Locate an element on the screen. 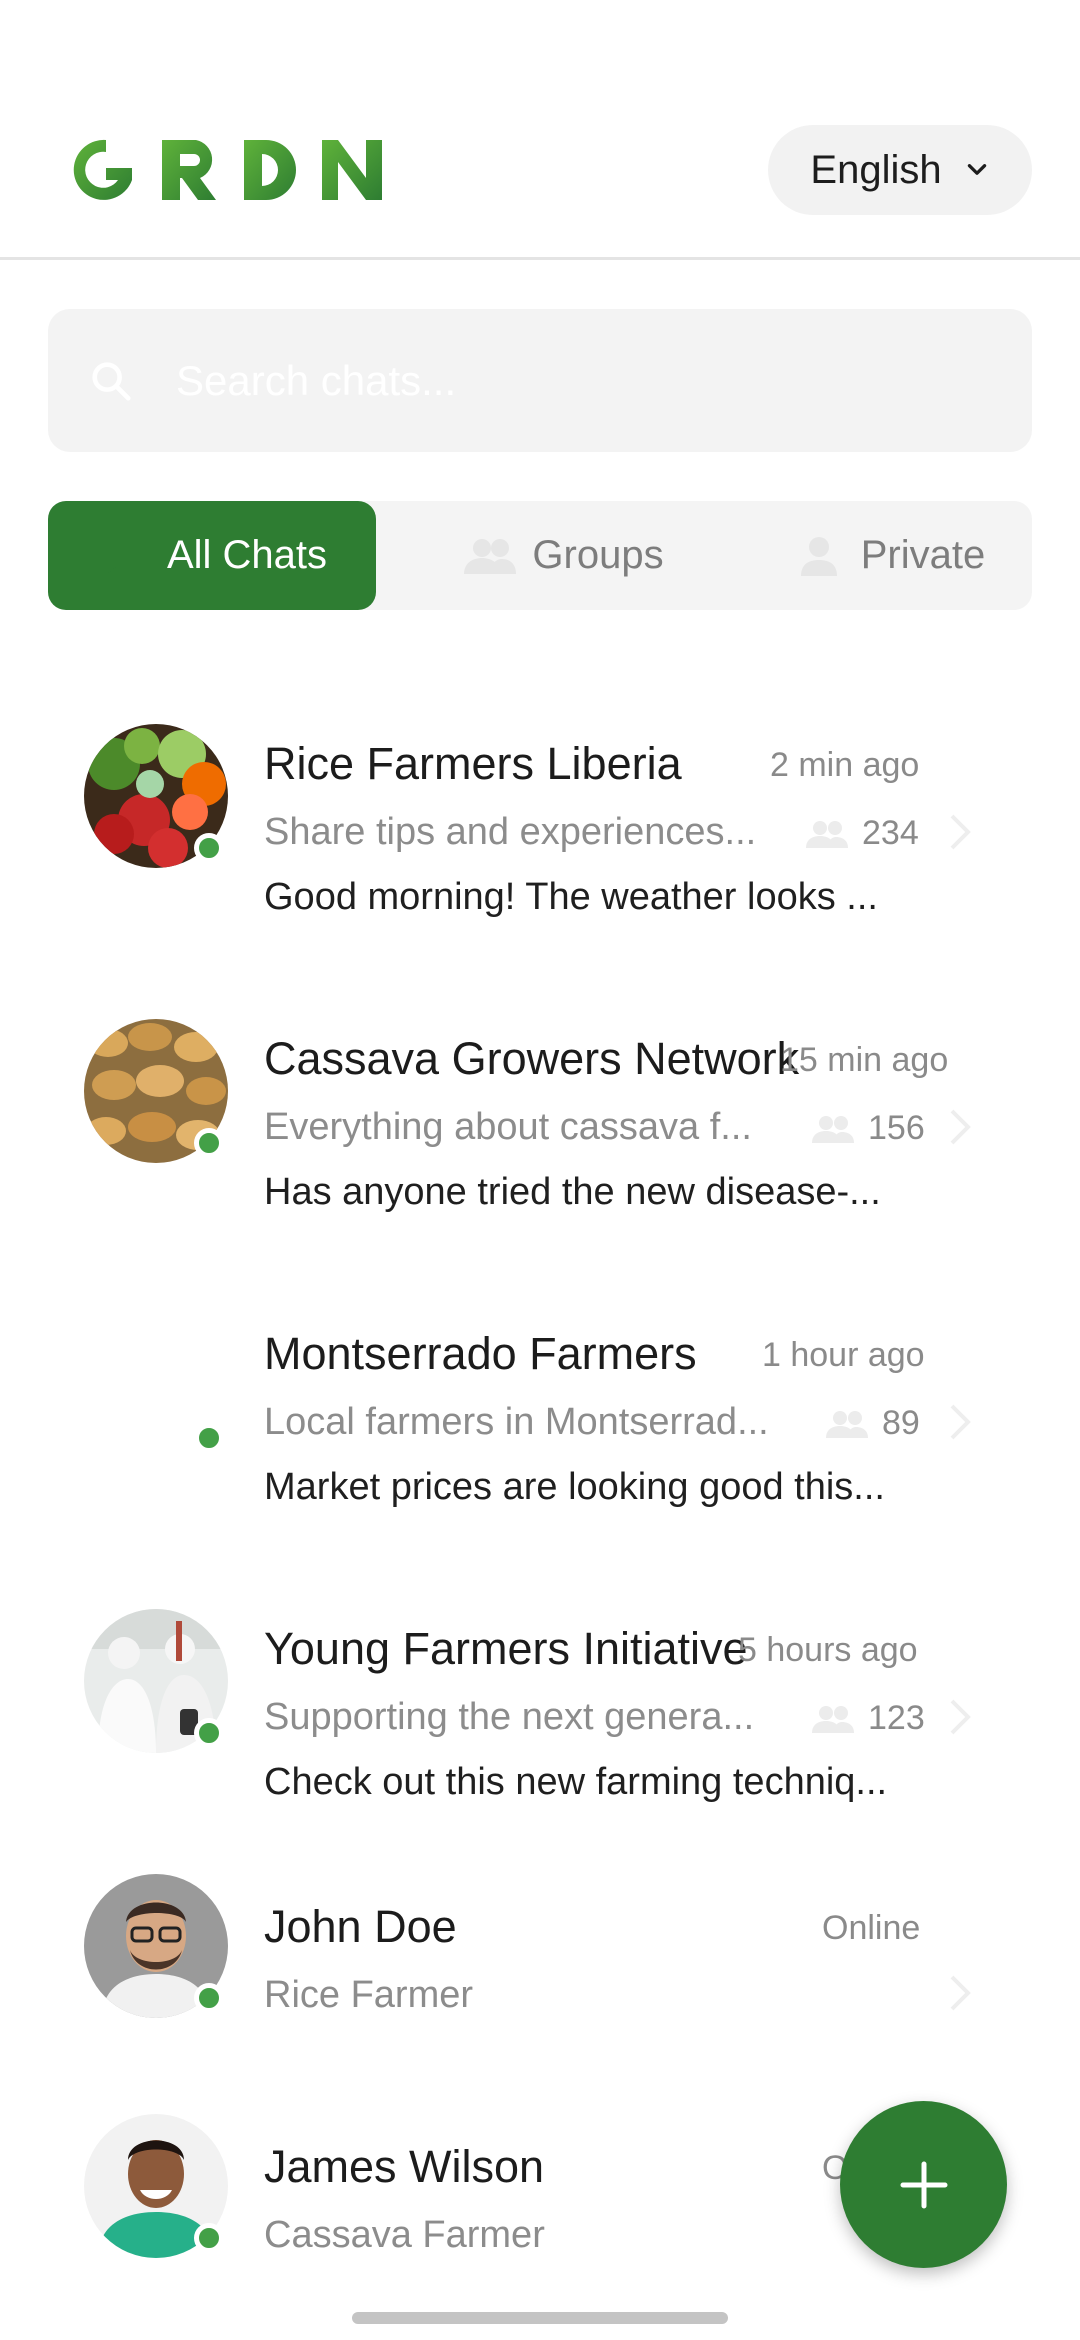  grdn-logo is located at coordinates (226, 170).